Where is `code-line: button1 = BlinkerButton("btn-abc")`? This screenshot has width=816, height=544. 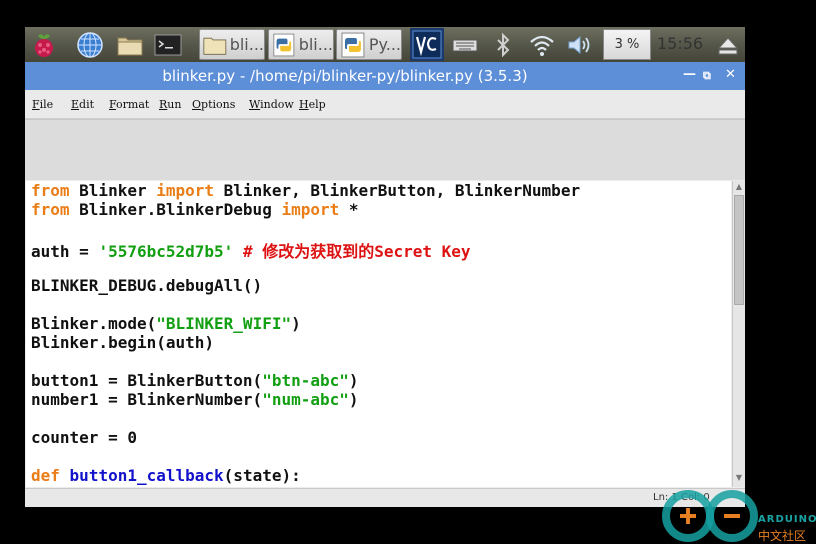 code-line: button1 = BlinkerButton("btn-abc") is located at coordinates (195, 380).